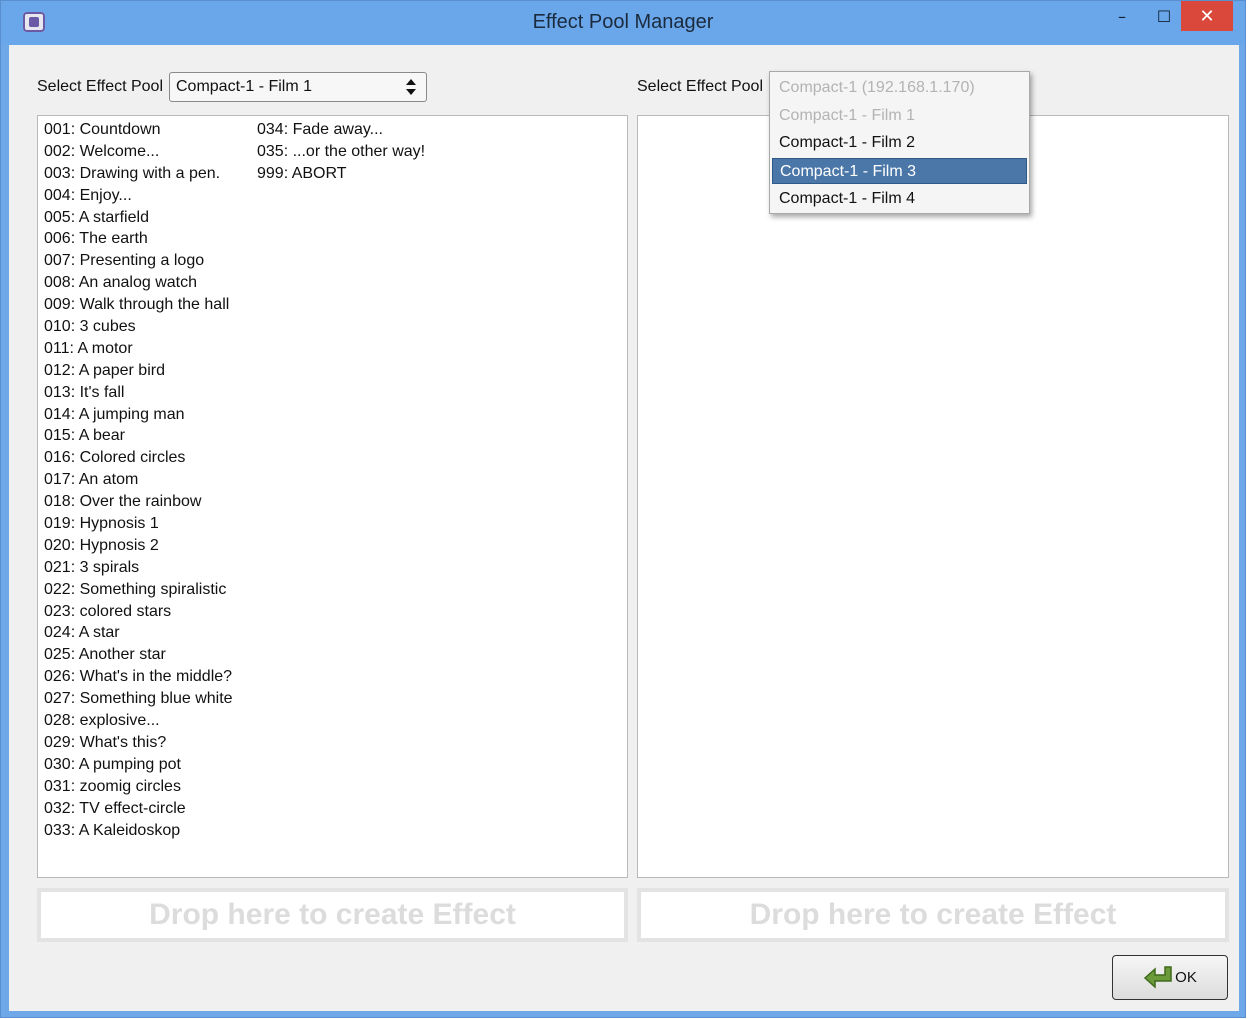 The image size is (1250, 1019). Describe the element at coordinates (138, 655) in the screenshot. I see `effect-list-item: 025: Another star` at that location.